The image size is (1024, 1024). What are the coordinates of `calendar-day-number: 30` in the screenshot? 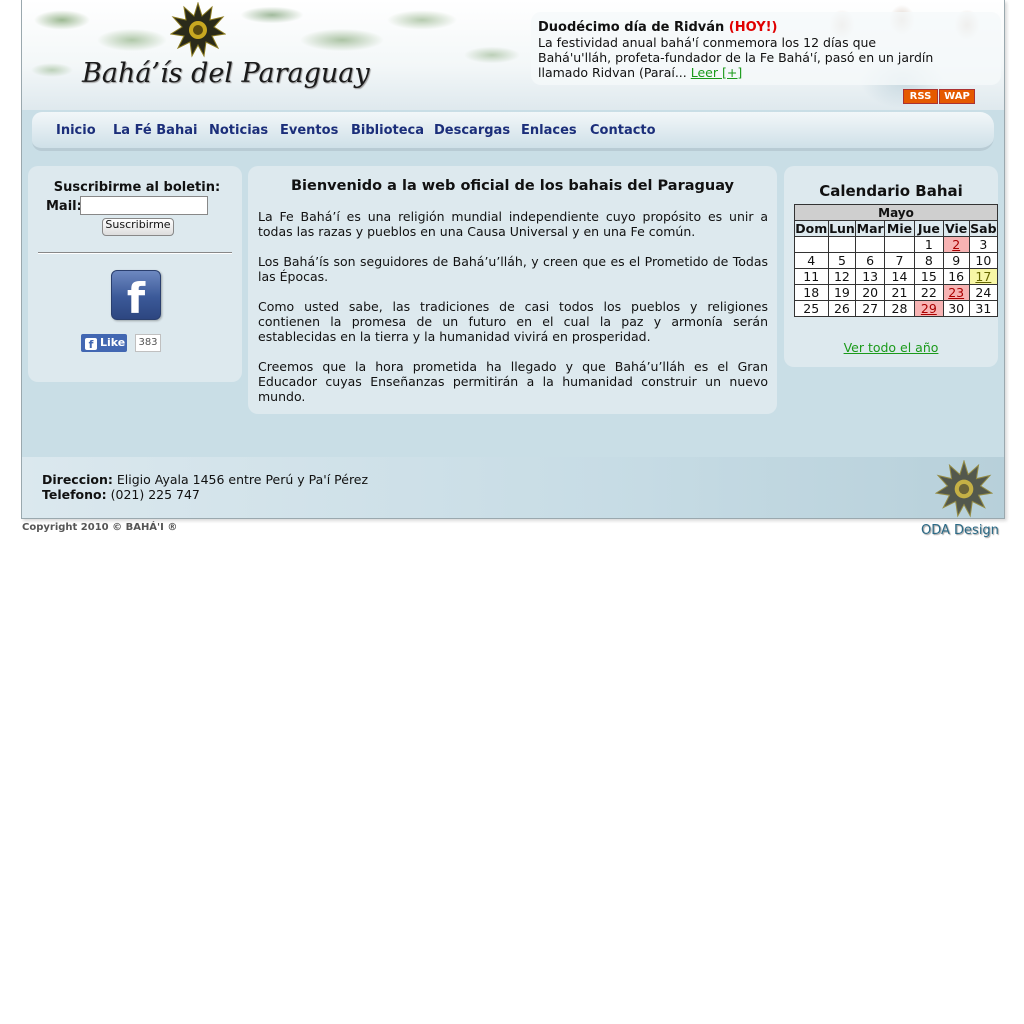 It's located at (956, 308).